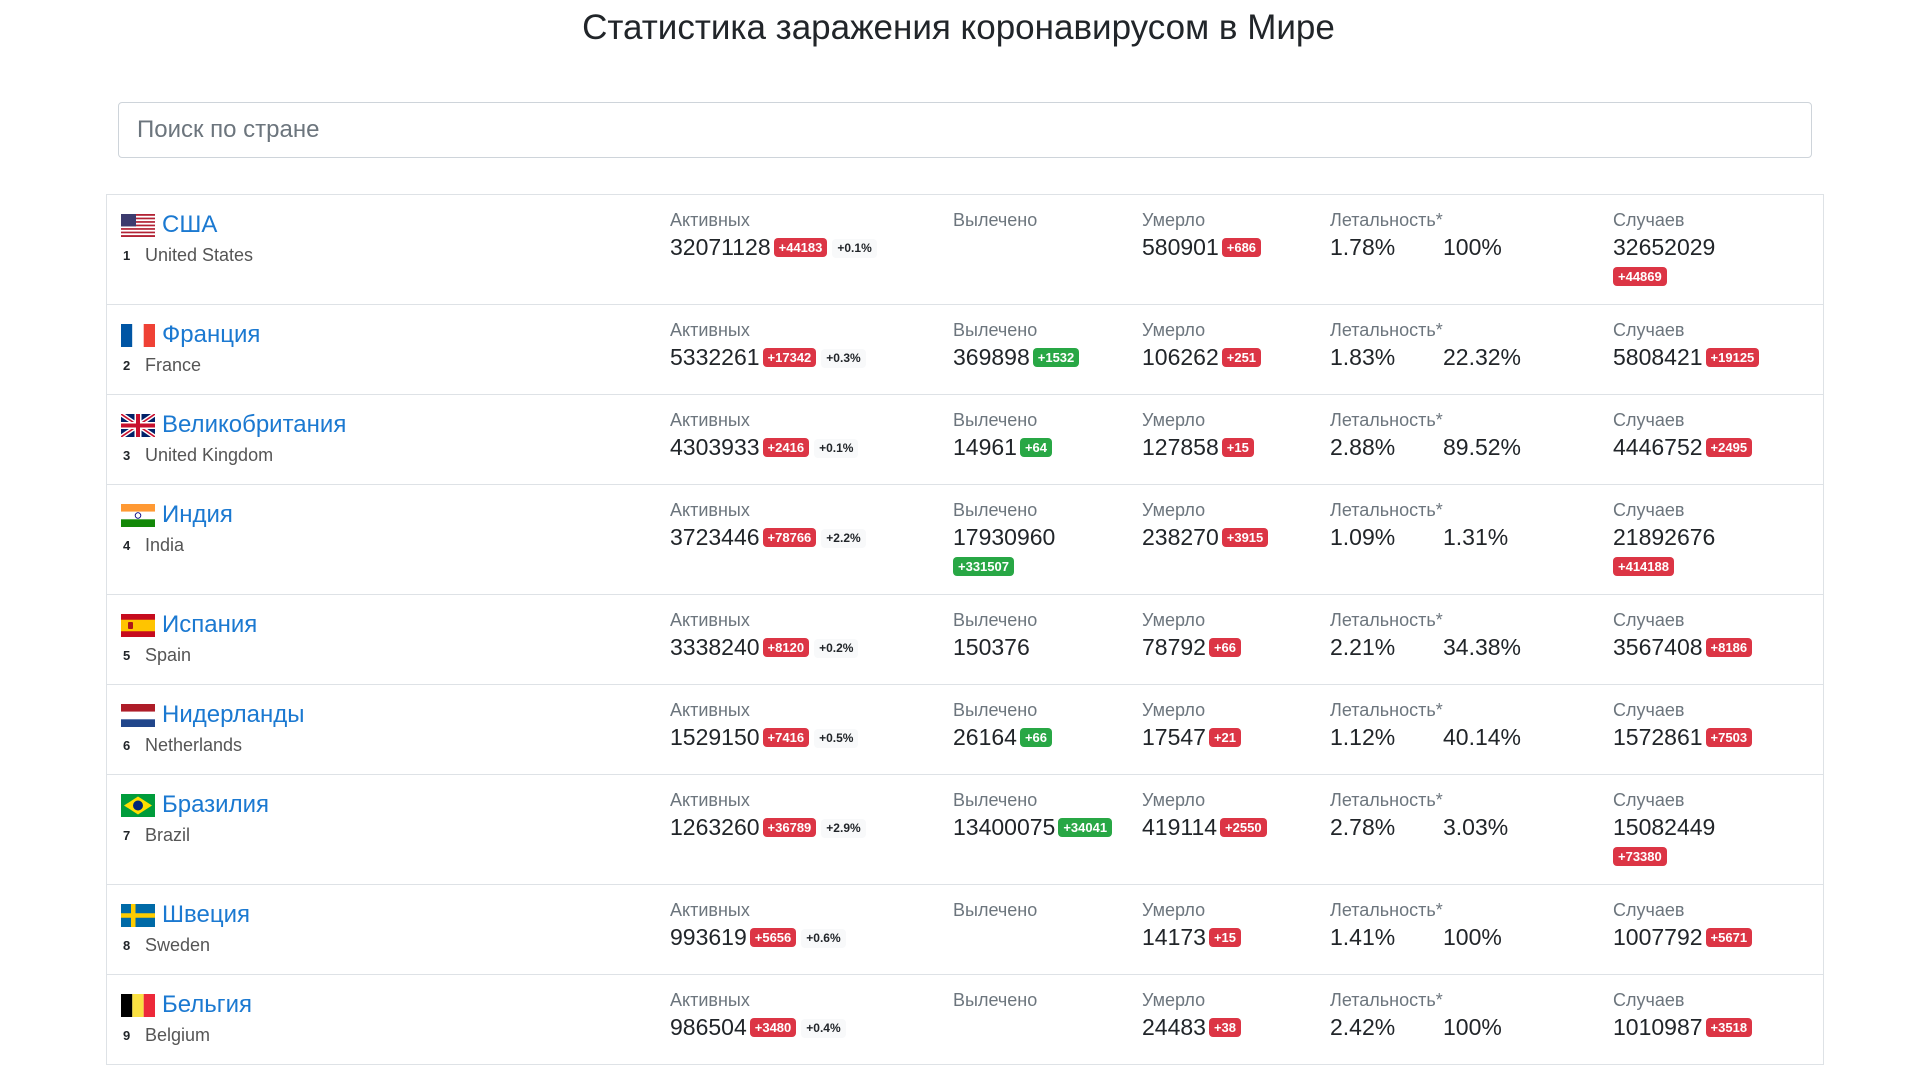  I want to click on cases-value: 32652029, so click(1664, 247).